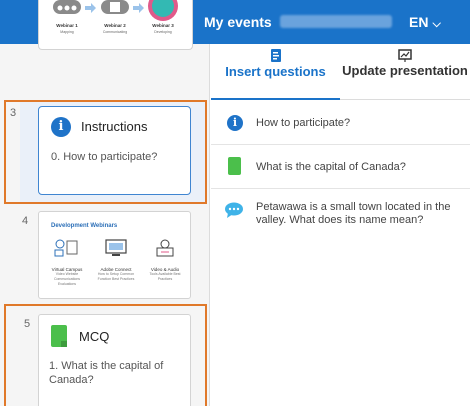 Image resolution: width=470 pixels, height=406 pixels. I want to click on webinar-sub-3: Developing, so click(163, 32).